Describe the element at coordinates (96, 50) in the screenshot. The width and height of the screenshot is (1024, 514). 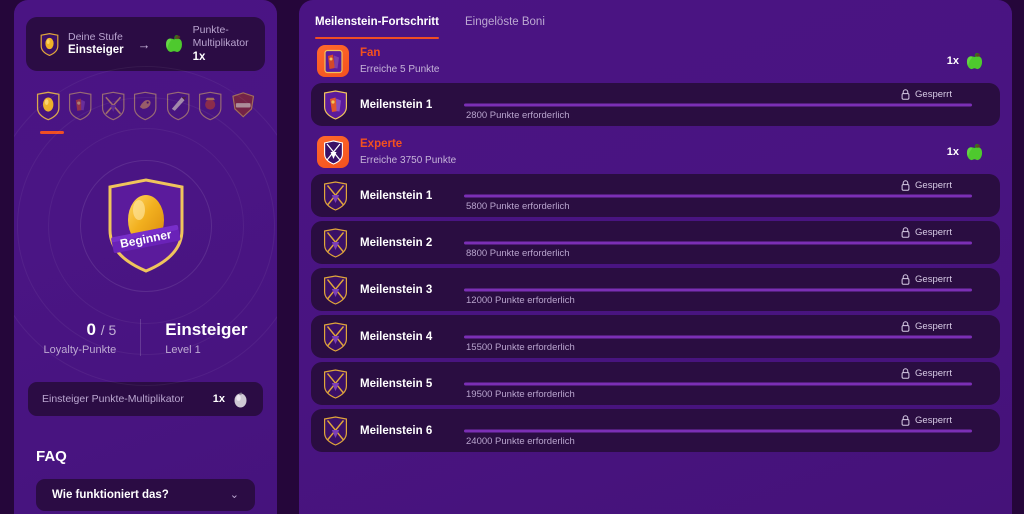
I see `tier-value: Einsteiger` at that location.